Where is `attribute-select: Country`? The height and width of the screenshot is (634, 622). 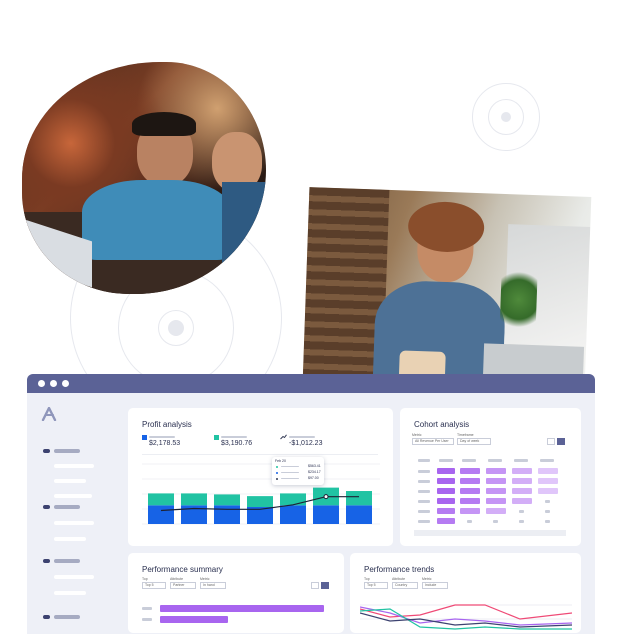
attribute-select: Country is located at coordinates (405, 585).